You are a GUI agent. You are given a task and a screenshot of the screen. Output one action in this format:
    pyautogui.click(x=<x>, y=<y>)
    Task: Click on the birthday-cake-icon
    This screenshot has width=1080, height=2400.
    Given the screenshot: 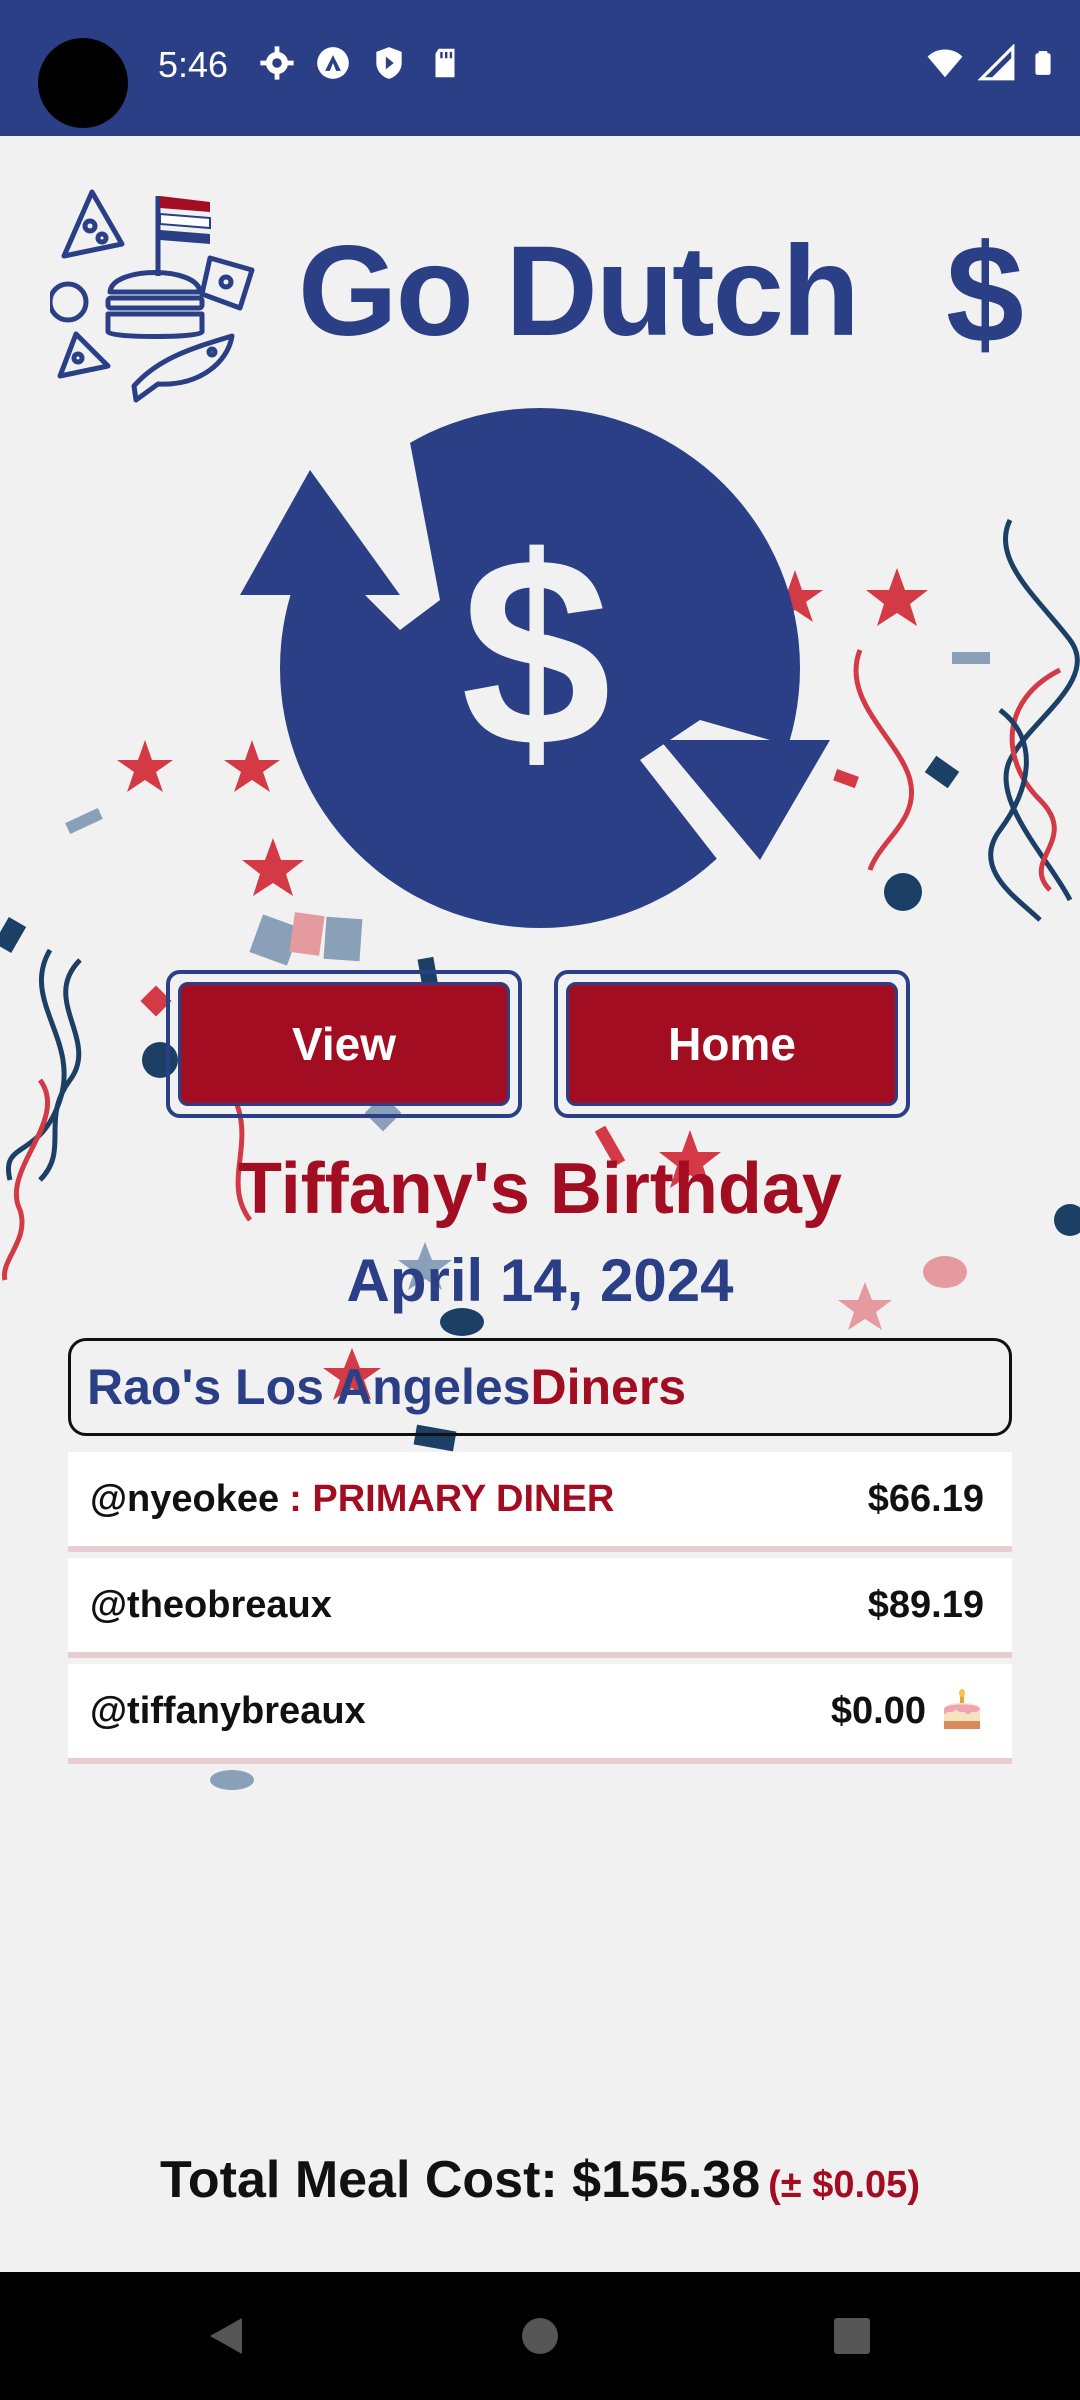 What is the action you would take?
    pyautogui.click(x=962, y=1709)
    